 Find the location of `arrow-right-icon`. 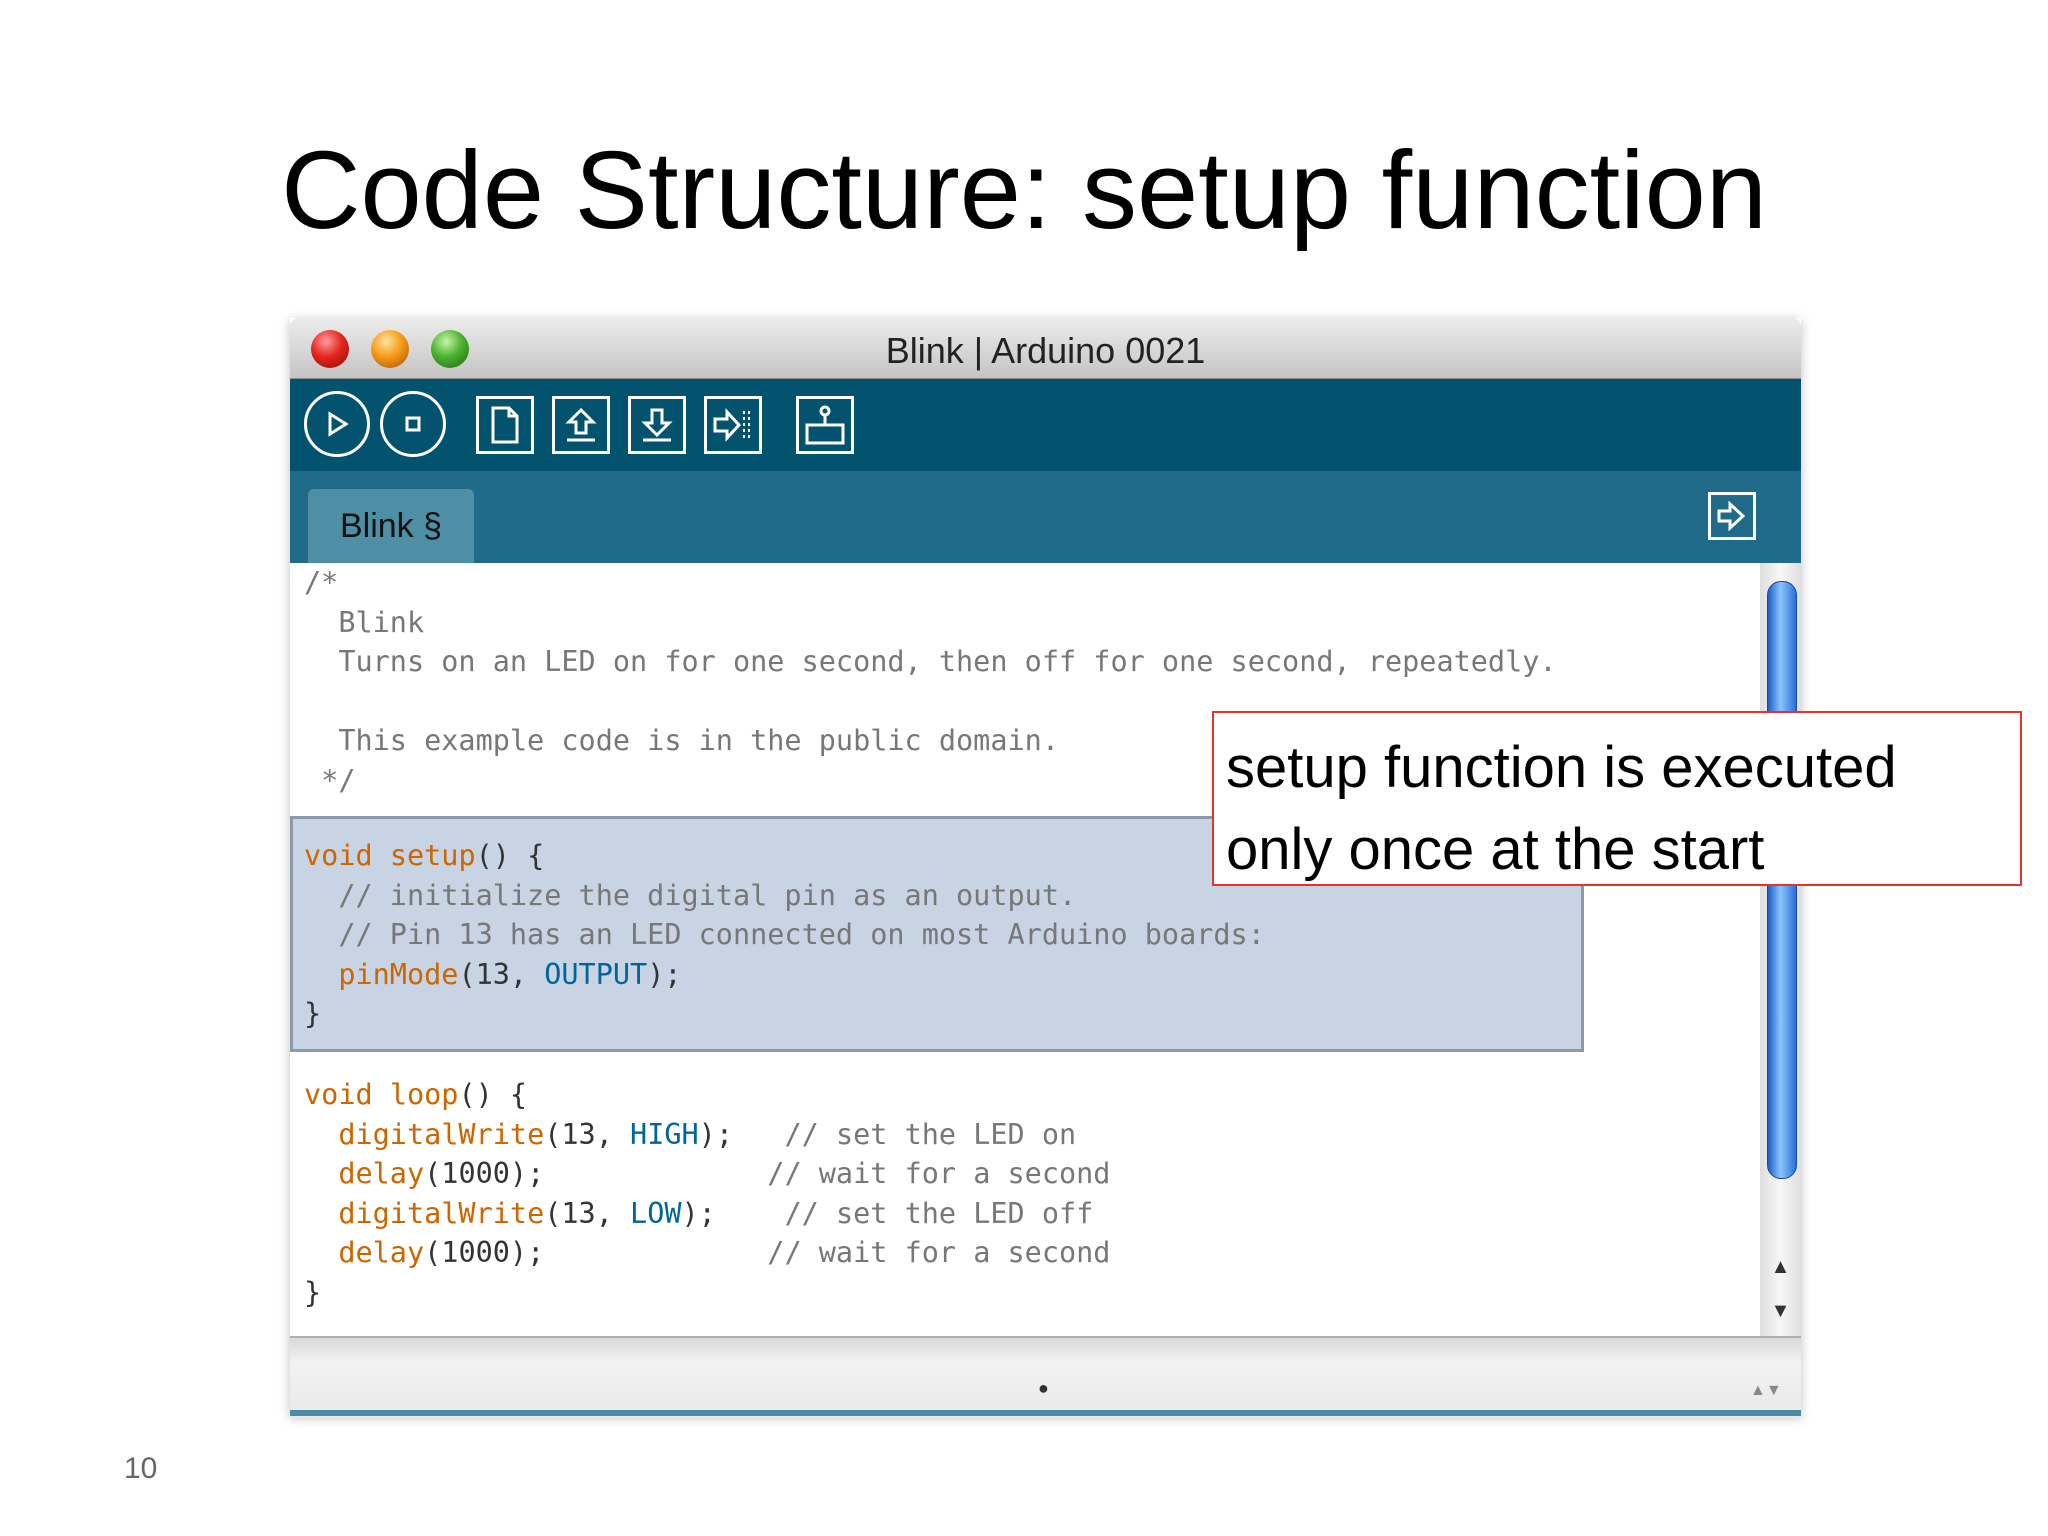

arrow-right-icon is located at coordinates (1731, 516).